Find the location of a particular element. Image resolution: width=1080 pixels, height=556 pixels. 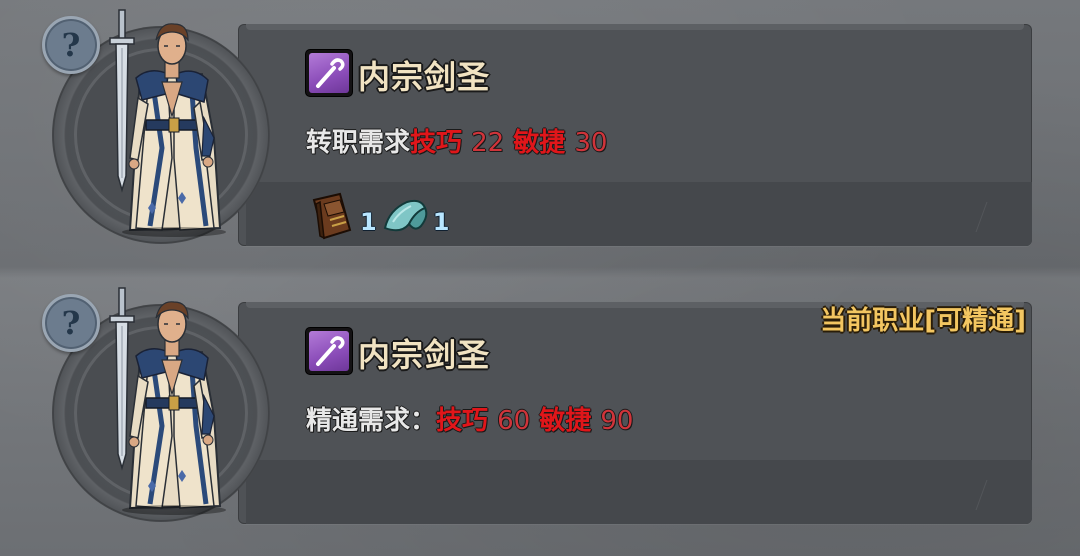

requirement-line: 转职需求技巧 22 敏捷 30 is located at coordinates (456, 140).